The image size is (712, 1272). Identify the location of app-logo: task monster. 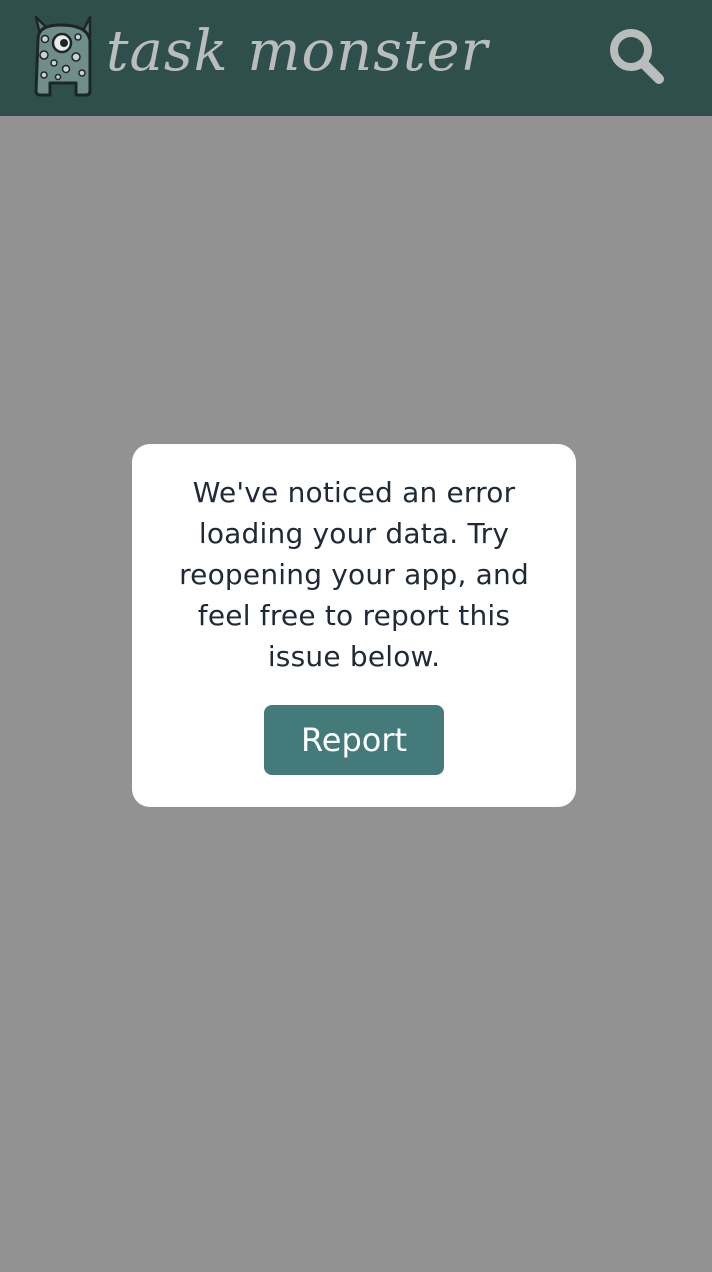
(259, 55).